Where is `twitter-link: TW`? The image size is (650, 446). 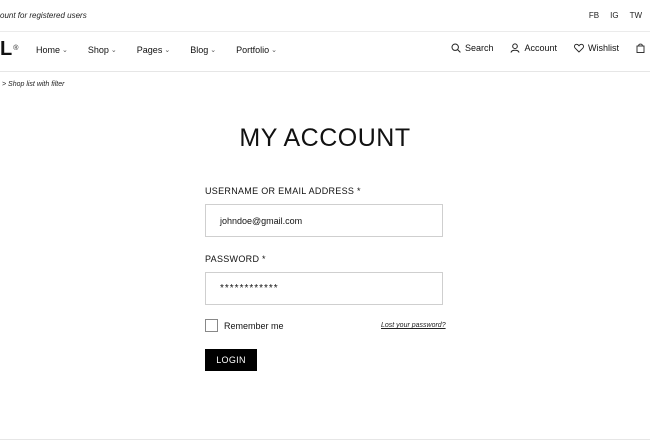
twitter-link: TW is located at coordinates (636, 15).